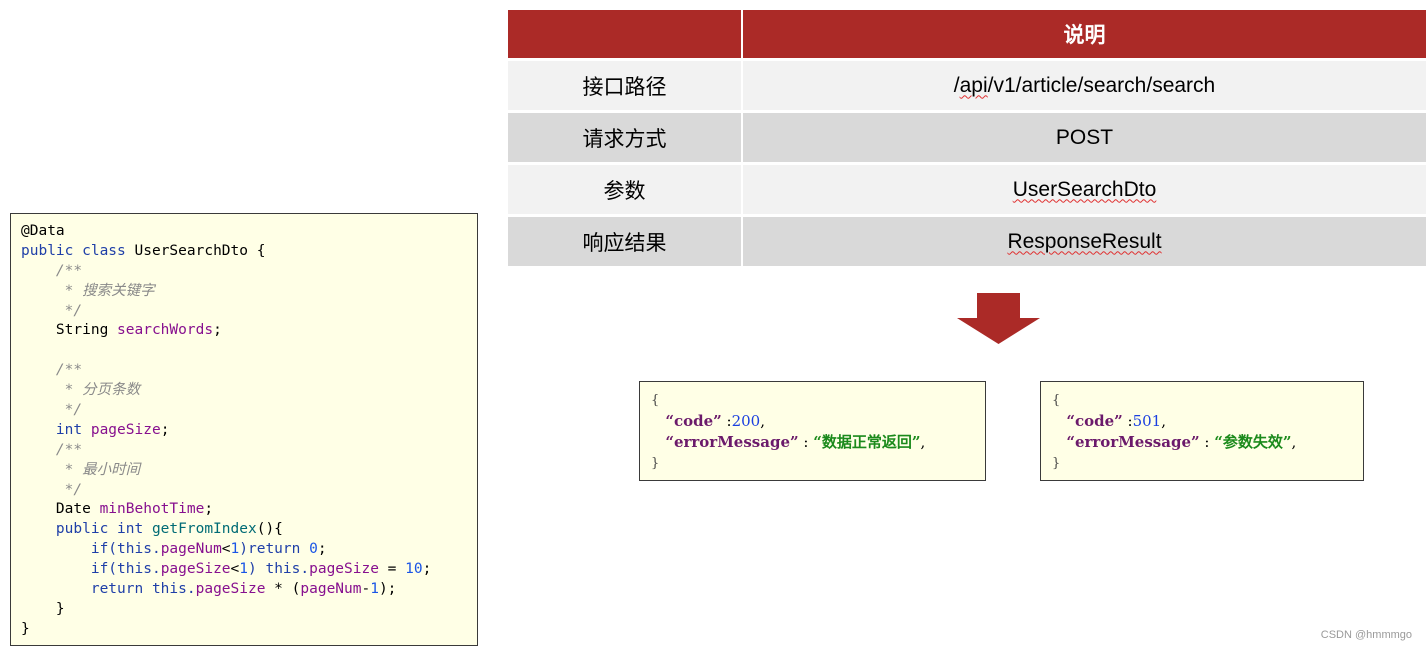 Image resolution: width=1426 pixels, height=651 pixels. What do you see at coordinates (279, 569) in the screenshot?
I see `code-token: ) this.` at bounding box center [279, 569].